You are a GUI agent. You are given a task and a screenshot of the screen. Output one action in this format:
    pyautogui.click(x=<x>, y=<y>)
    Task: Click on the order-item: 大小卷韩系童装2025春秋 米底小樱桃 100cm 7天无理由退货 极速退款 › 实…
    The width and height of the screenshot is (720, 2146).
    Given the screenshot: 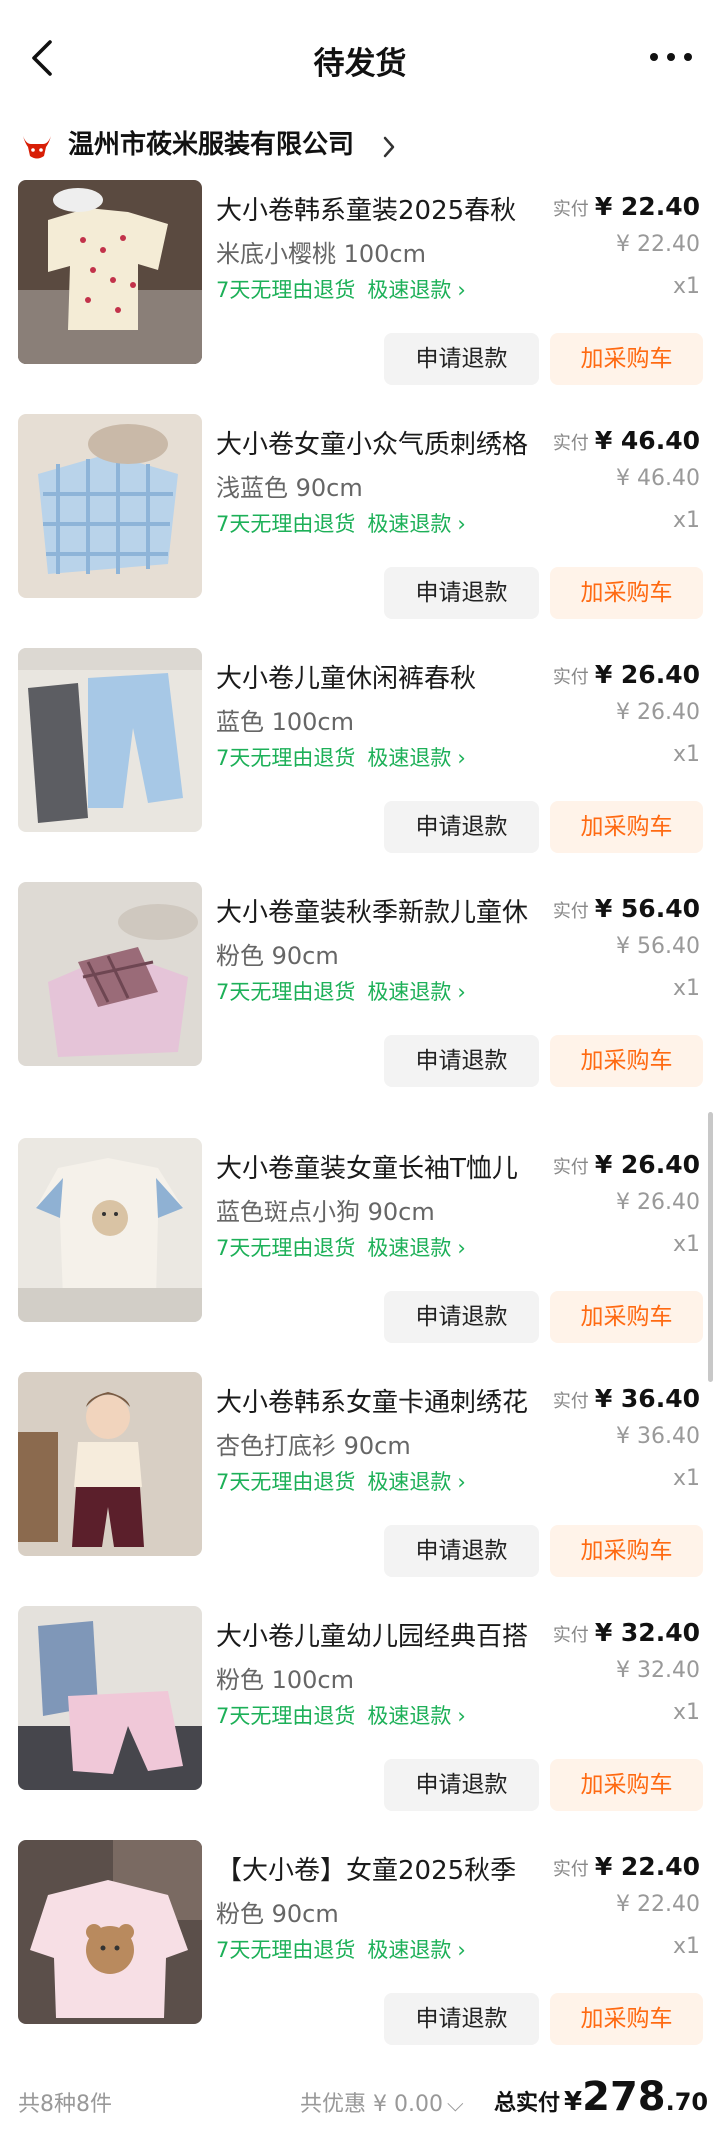 What is the action you would take?
    pyautogui.click(x=360, y=297)
    